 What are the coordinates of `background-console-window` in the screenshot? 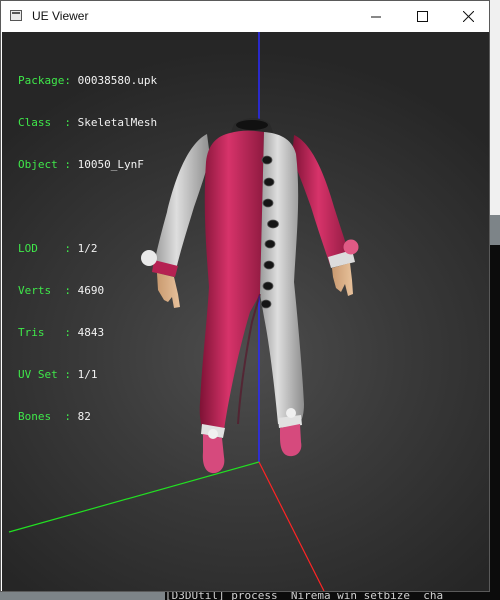 It's located at (495, 422).